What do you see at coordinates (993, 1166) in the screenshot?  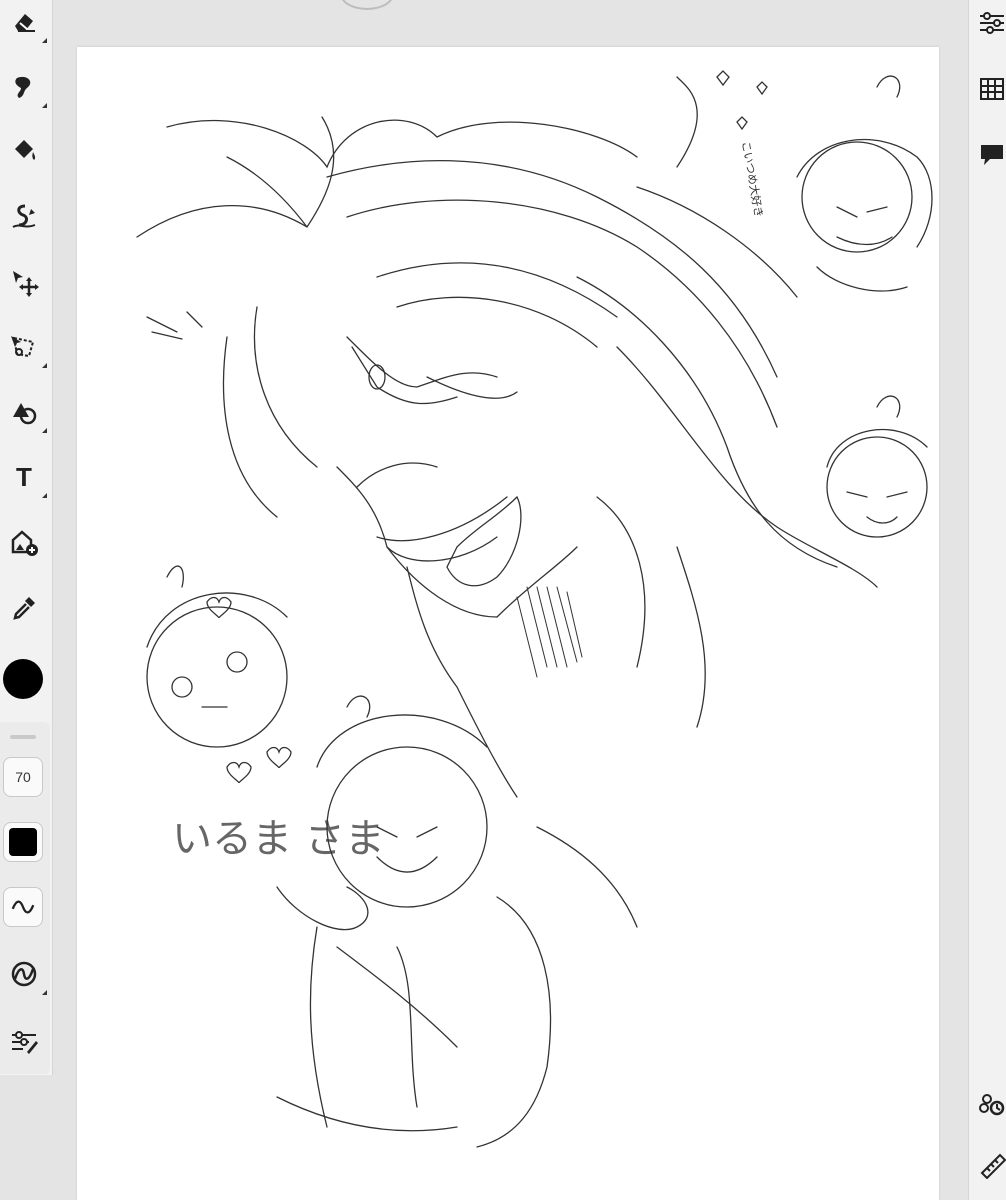 I see `ruler-icon` at bounding box center [993, 1166].